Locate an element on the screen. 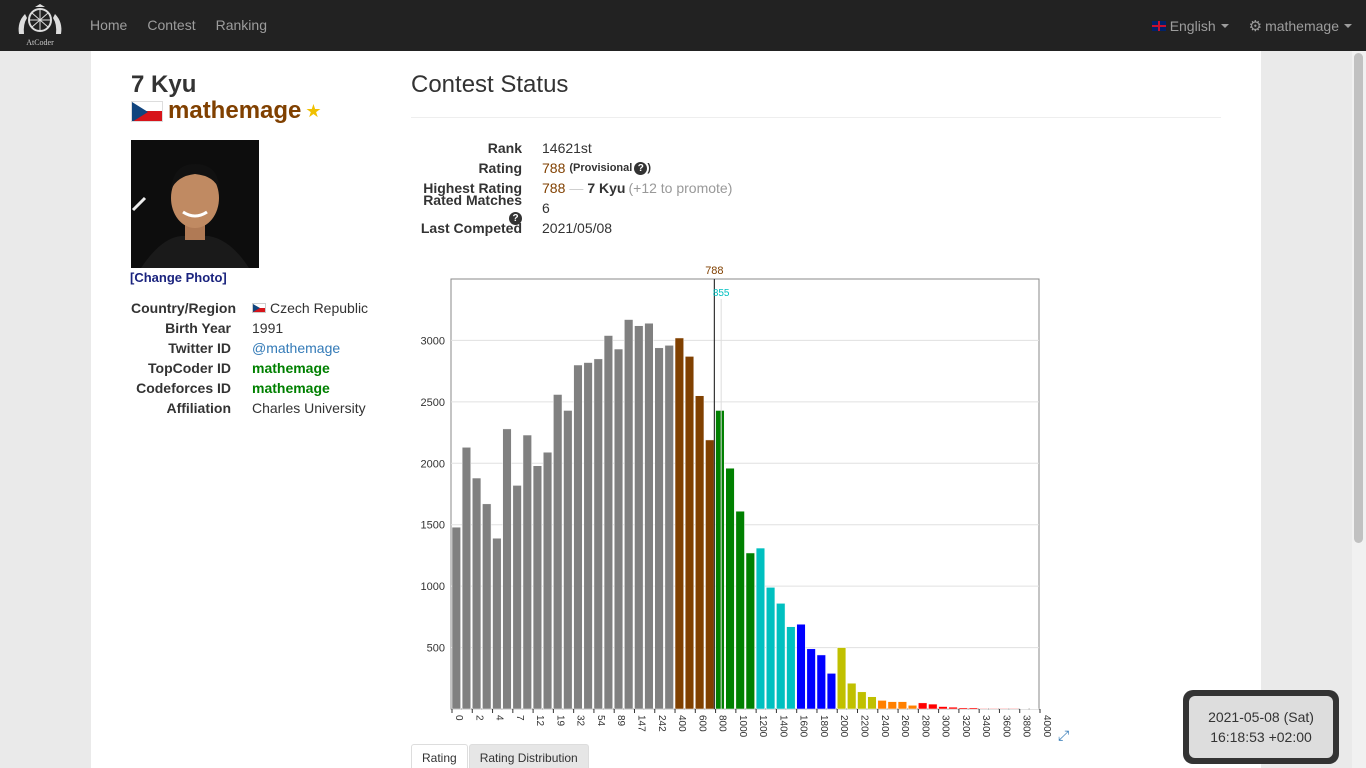  tab-rating: Rating is located at coordinates (439, 756).